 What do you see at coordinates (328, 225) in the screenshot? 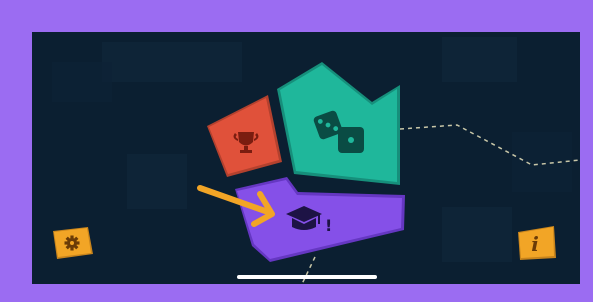
I see `learn-badge: !` at bounding box center [328, 225].